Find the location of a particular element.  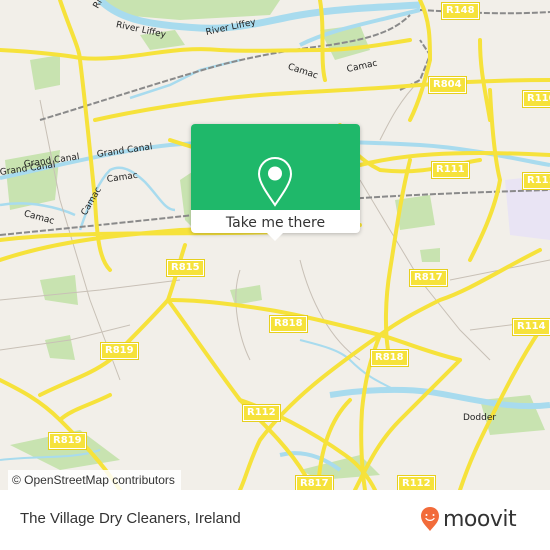

moovit-logo: moovit is located at coordinates (468, 519).